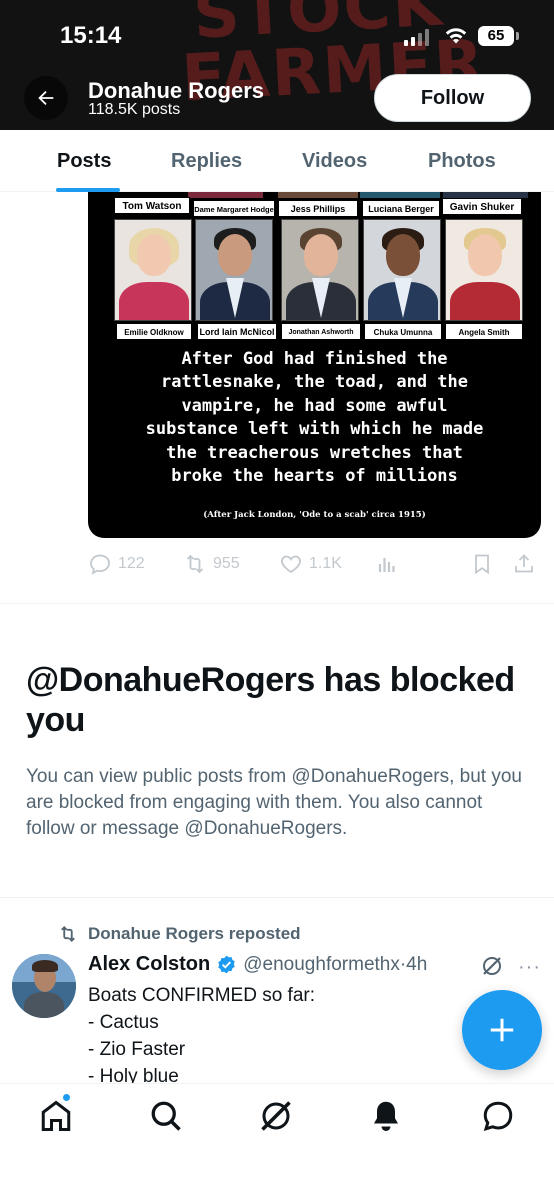 The image size is (554, 1199). I want to click on cellular-signal-icon, so click(416, 37).